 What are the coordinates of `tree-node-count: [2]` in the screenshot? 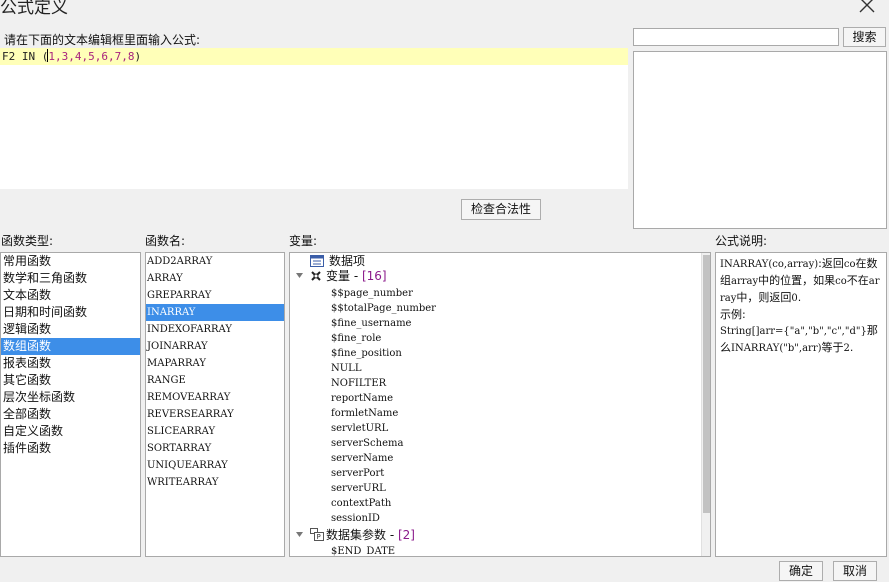 It's located at (406, 535).